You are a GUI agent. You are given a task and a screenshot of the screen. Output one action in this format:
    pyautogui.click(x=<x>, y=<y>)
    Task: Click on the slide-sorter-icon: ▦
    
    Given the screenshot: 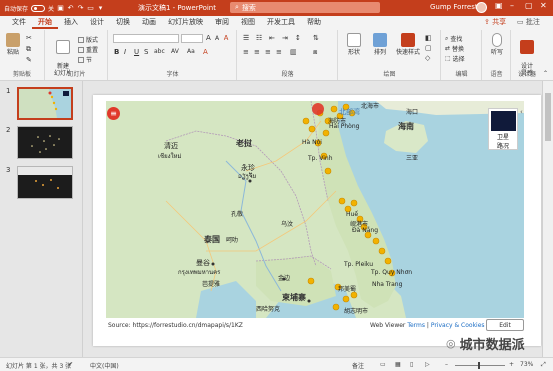 What is the action you would take?
    pyautogui.click(x=398, y=364)
    